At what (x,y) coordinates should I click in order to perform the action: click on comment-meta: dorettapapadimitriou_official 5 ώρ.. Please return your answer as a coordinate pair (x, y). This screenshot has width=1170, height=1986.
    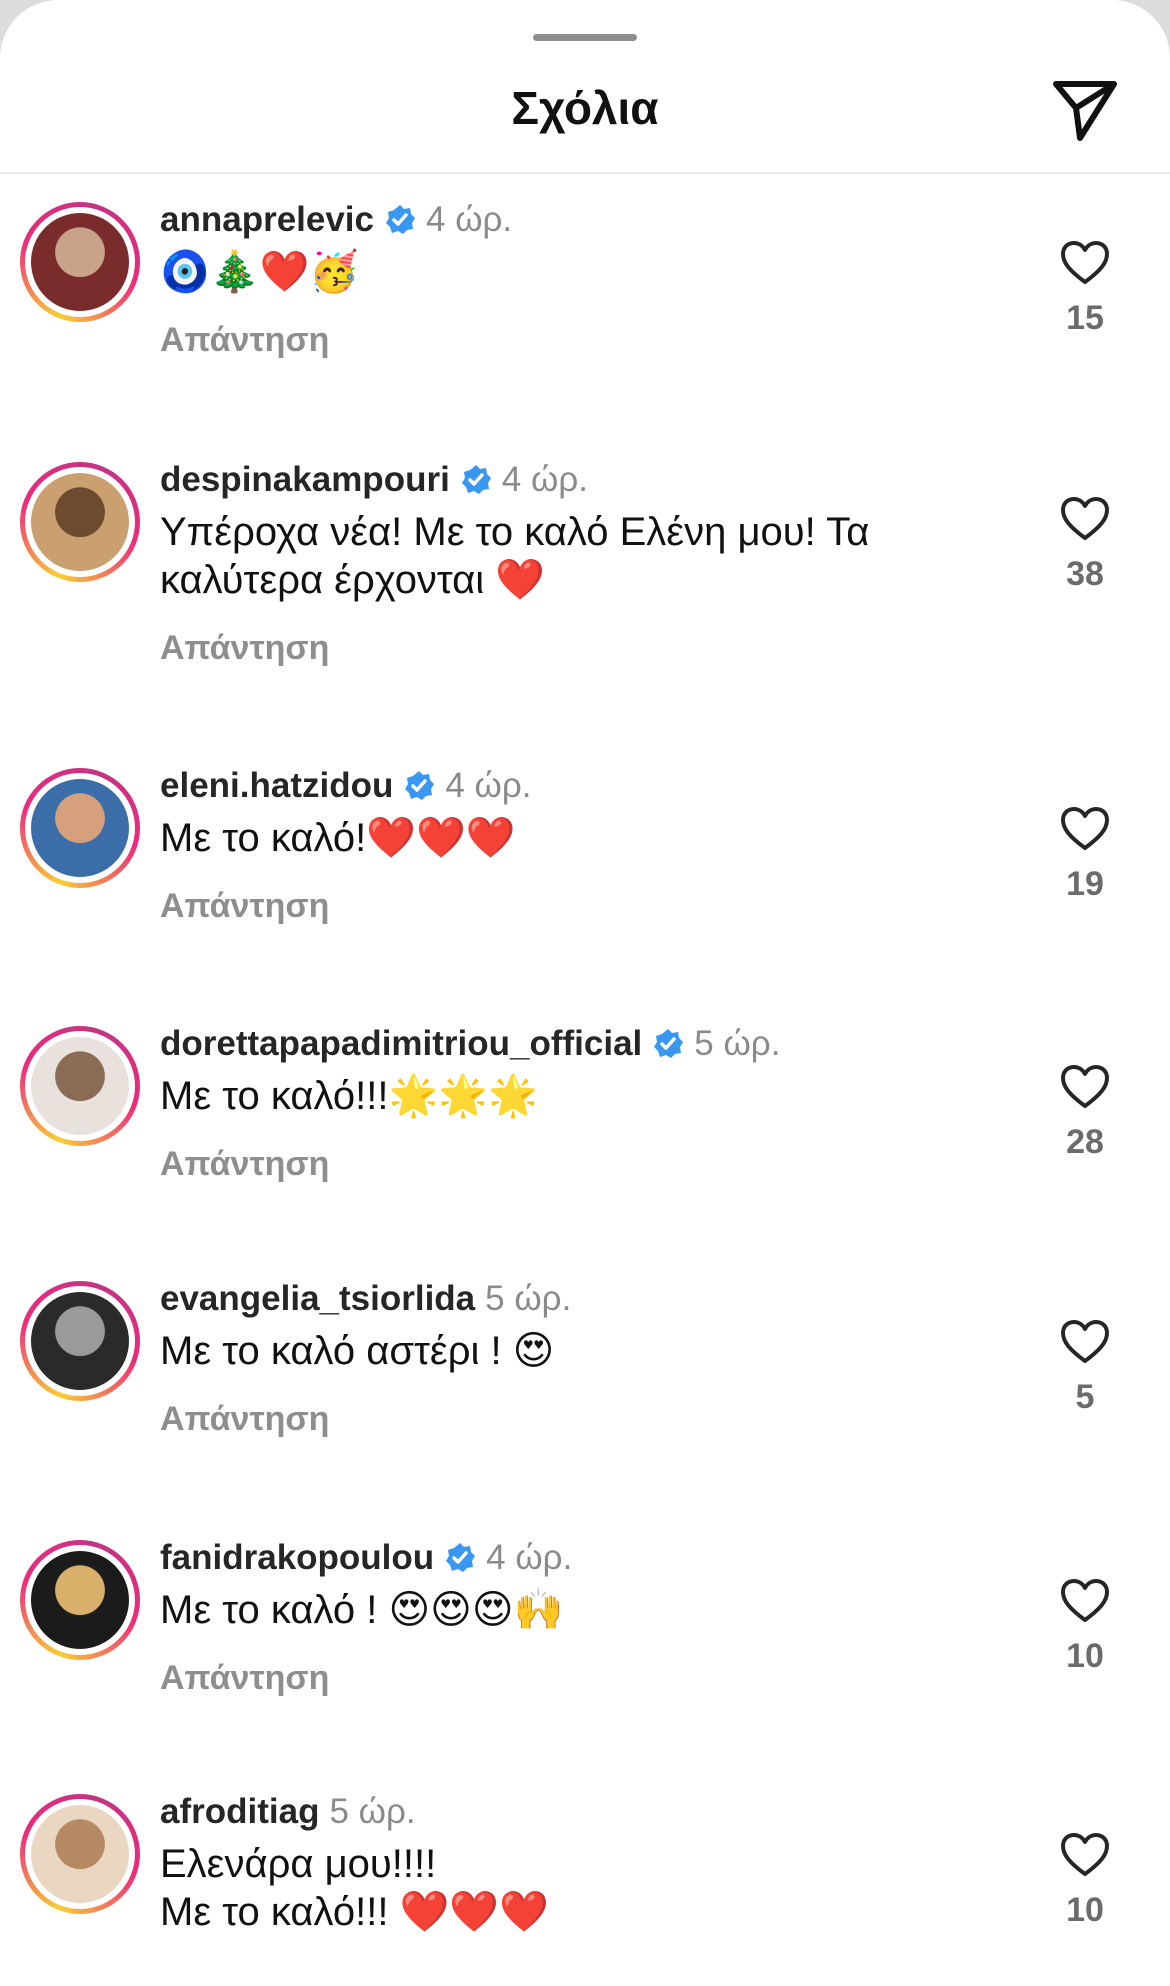
    Looking at the image, I should click on (470, 1044).